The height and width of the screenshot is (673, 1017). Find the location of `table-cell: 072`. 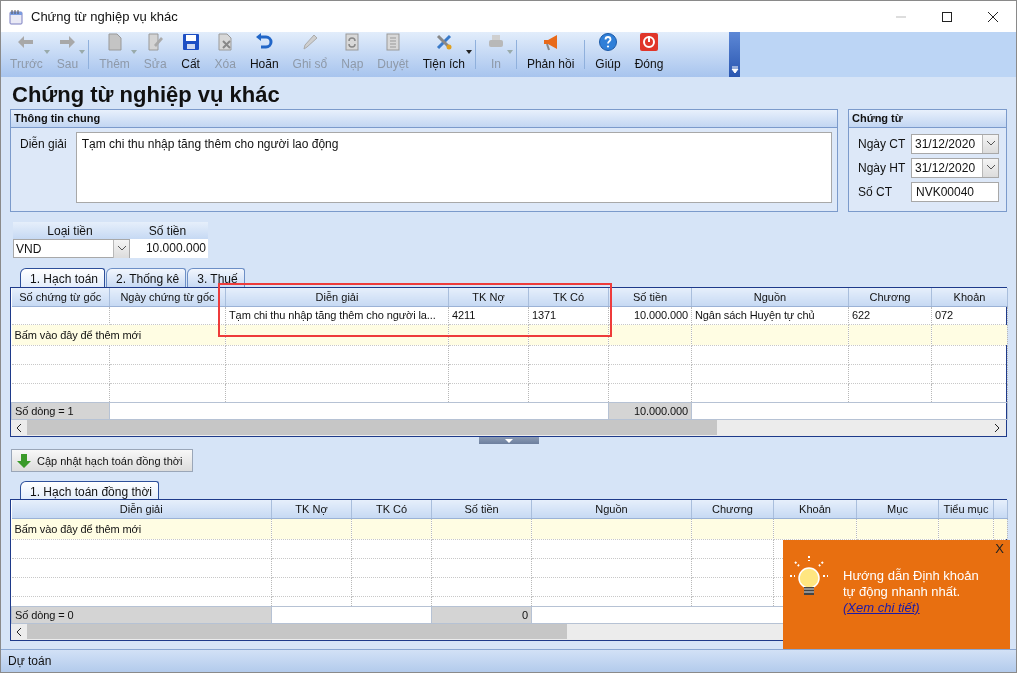

table-cell: 072 is located at coordinates (969, 315).